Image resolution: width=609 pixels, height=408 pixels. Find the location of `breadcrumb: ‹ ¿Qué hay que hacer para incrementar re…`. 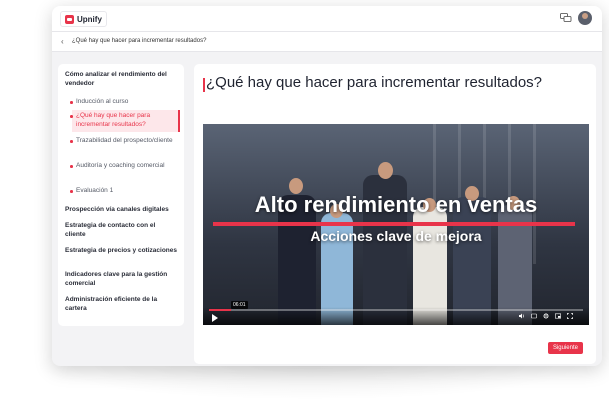

breadcrumb: ‹ ¿Qué hay que hacer para incrementar re… is located at coordinates (327, 42).